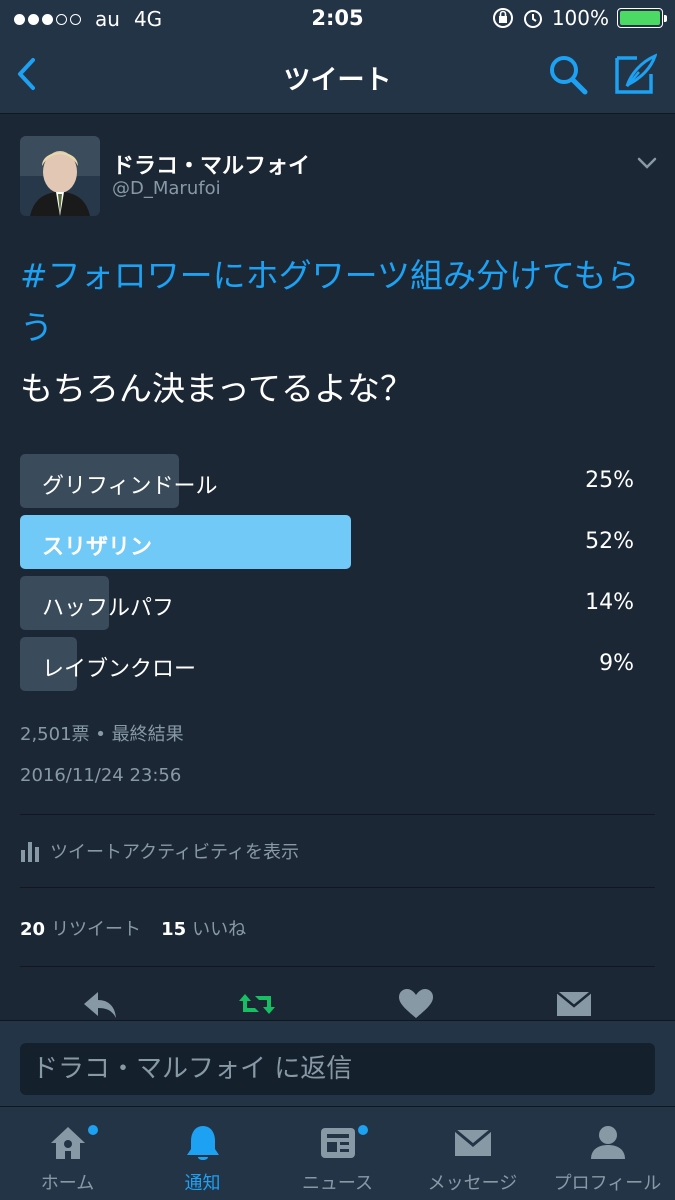 The height and width of the screenshot is (1200, 675). I want to click on poll-option-ravenclaw: レイブンクロー 9%, so click(327, 664).